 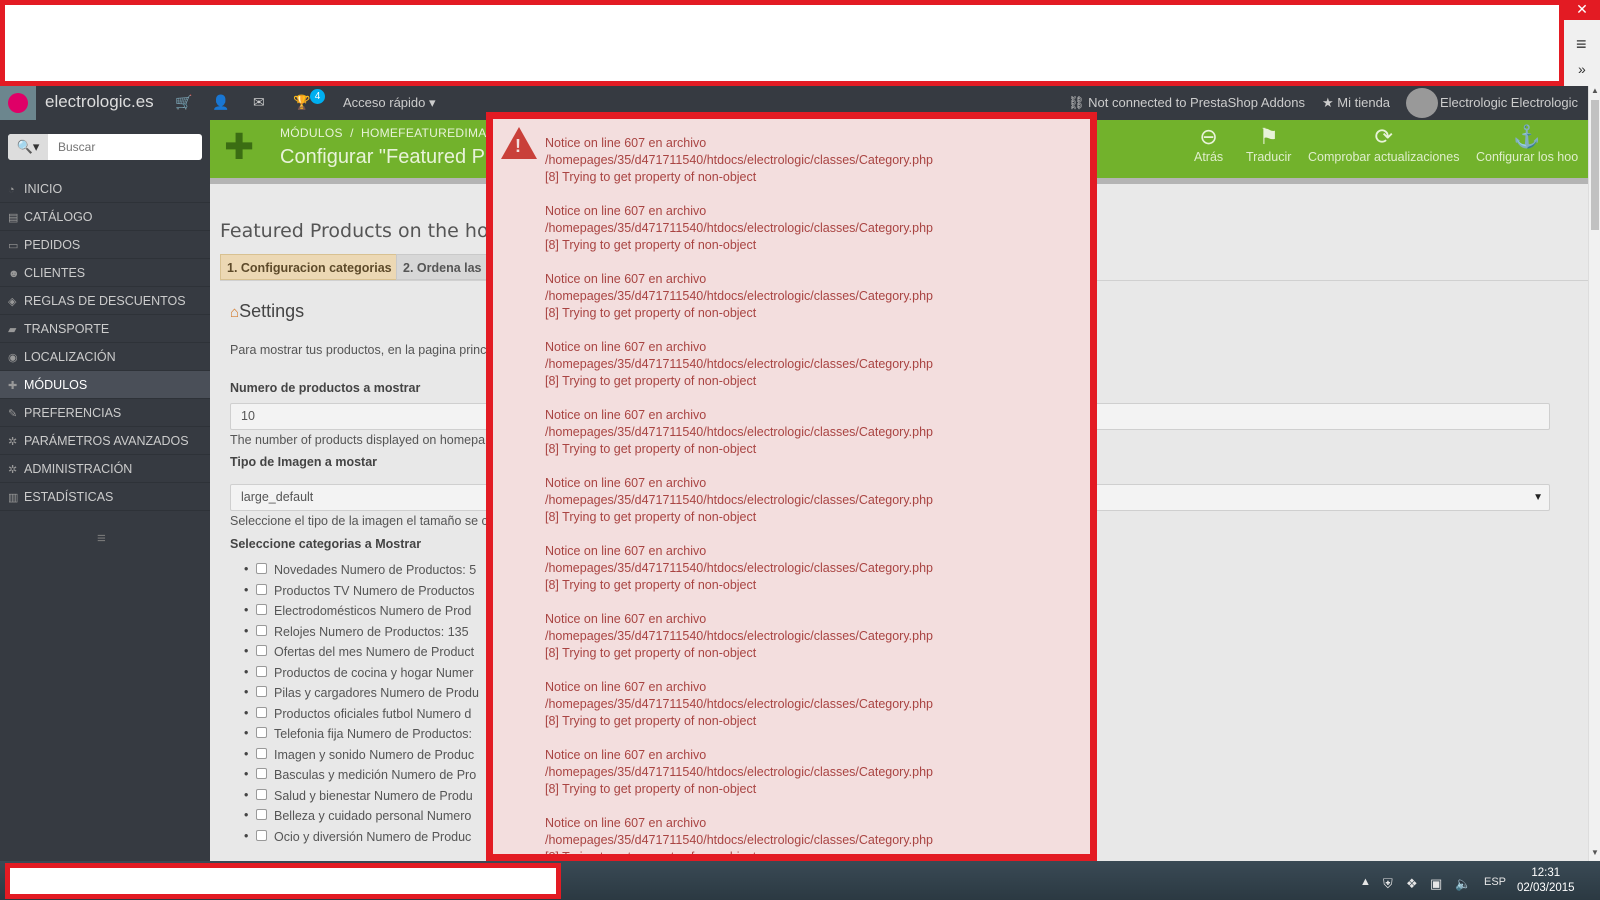 What do you see at coordinates (373, 836) in the screenshot?
I see `category-label: Ocio y diversión Numero de Produc` at bounding box center [373, 836].